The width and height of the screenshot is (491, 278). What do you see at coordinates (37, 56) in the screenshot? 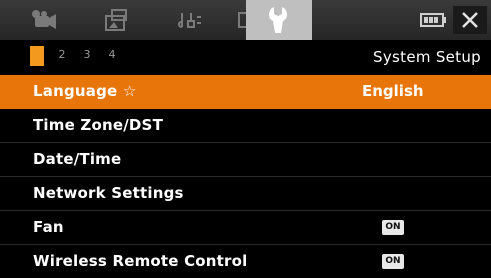
I see `page-1-indicator: 1` at bounding box center [37, 56].